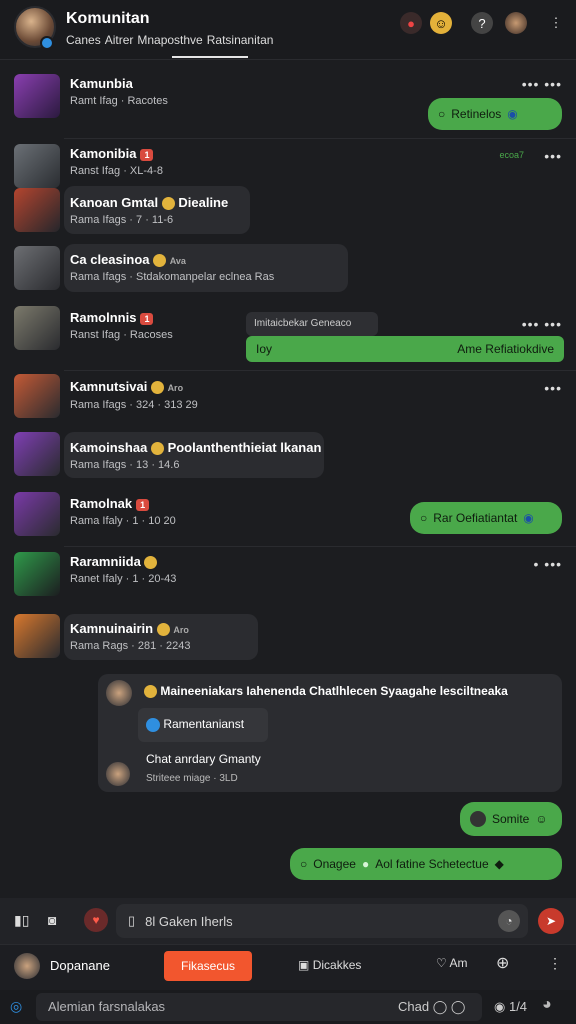 This screenshot has width=576, height=1024. What do you see at coordinates (405, 349) in the screenshot?
I see `message-bubble: Ioy Ame Refiatiokdive` at bounding box center [405, 349].